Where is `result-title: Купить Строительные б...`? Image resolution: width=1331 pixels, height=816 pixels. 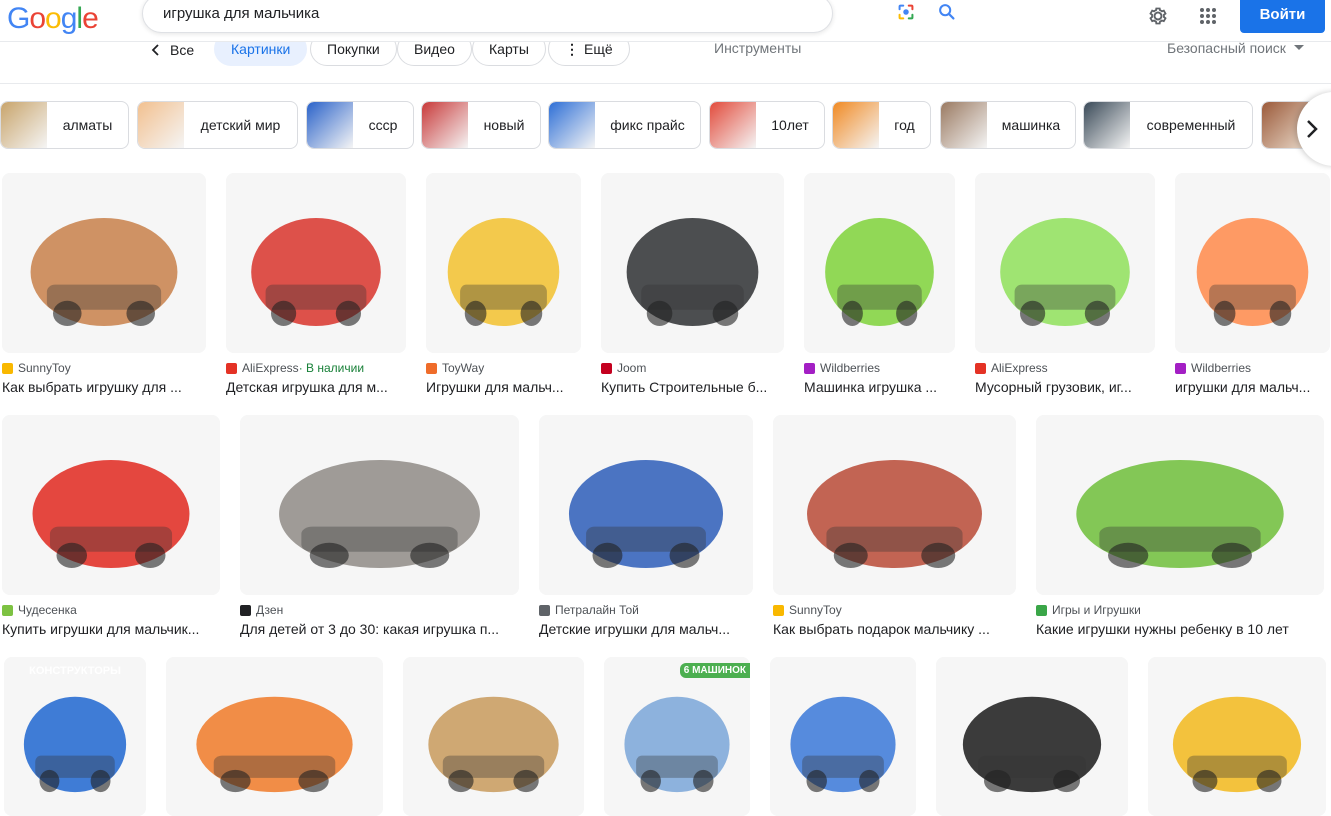 result-title: Купить Строительные б... is located at coordinates (690, 387).